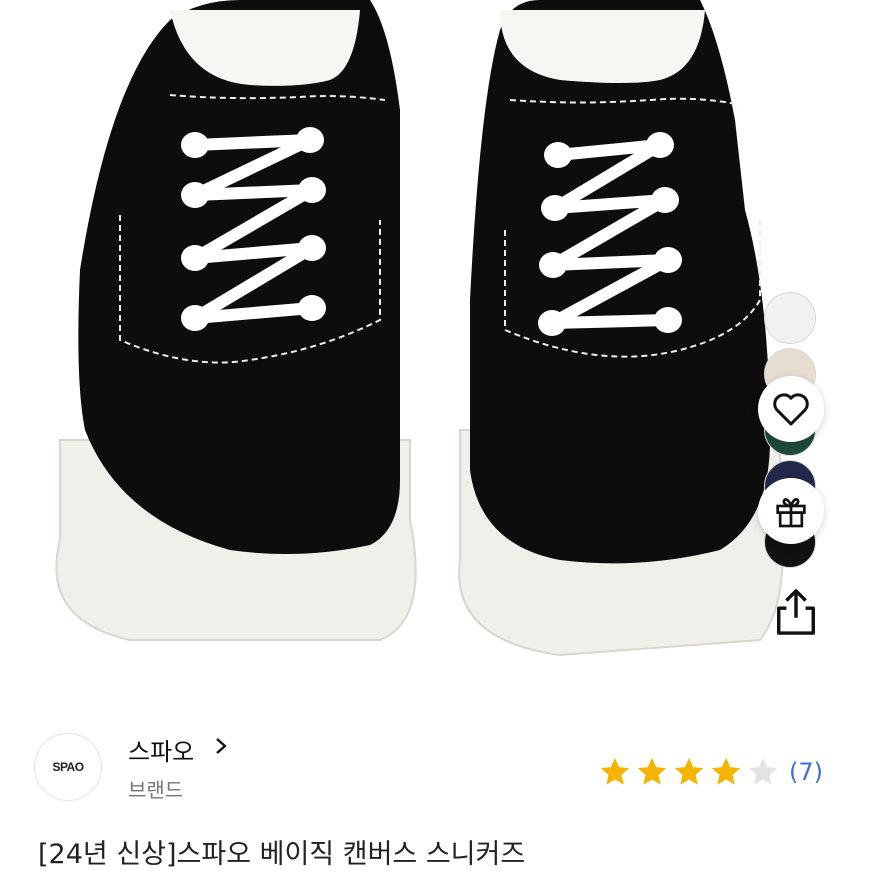 Image resolution: width=869 pixels, height=871 pixels. Describe the element at coordinates (156, 790) in the screenshot. I see `brand-subtitle: 브랜드` at that location.